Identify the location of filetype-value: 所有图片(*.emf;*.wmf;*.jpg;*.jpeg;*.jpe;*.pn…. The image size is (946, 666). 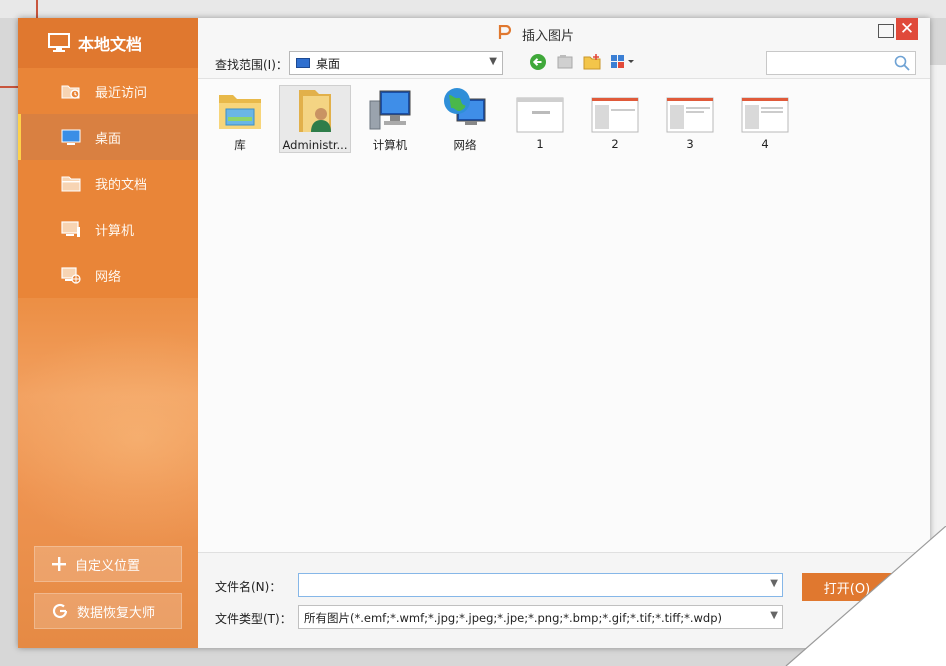
(513, 618).